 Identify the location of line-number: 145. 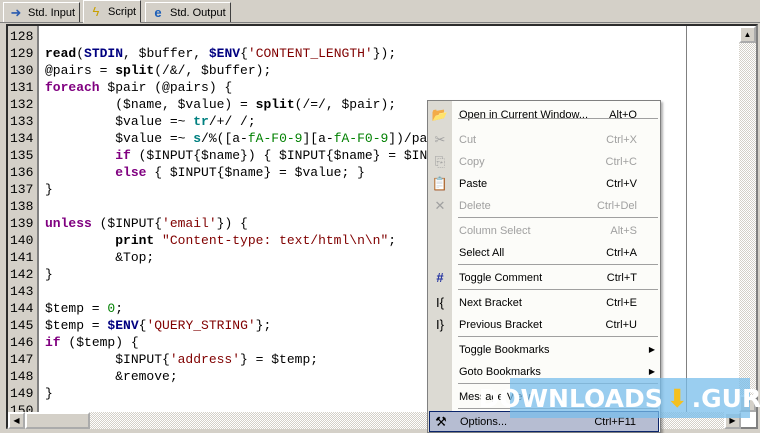
(22, 325).